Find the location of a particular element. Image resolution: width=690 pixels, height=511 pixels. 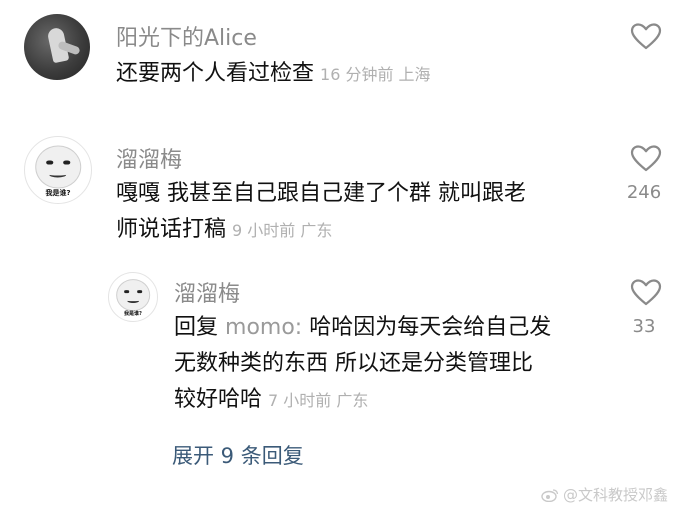

comment-text-line: 师说话打稿 9 小时前 广东 is located at coordinates (321, 230).